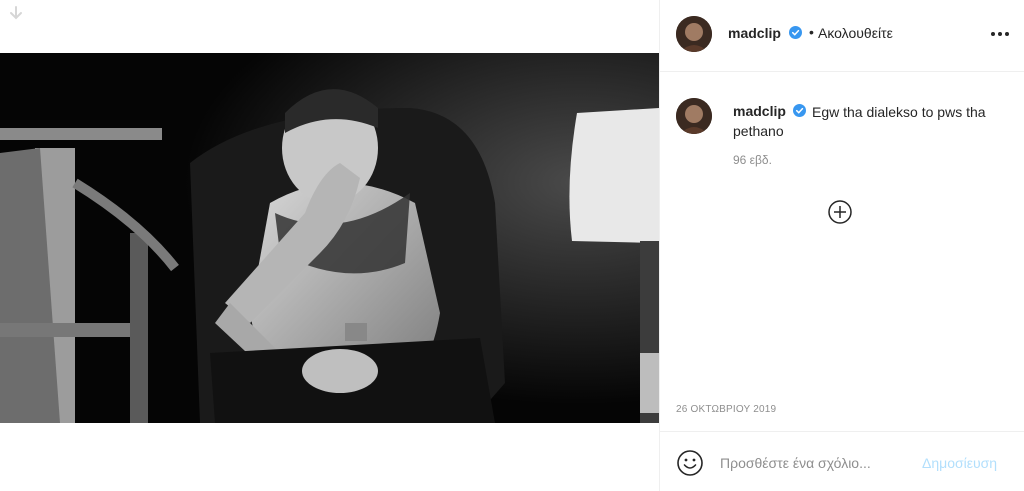 Image resolution: width=1024 pixels, height=491 pixels. Describe the element at coordinates (1000, 34) in the screenshot. I see `more-options-icon` at that location.